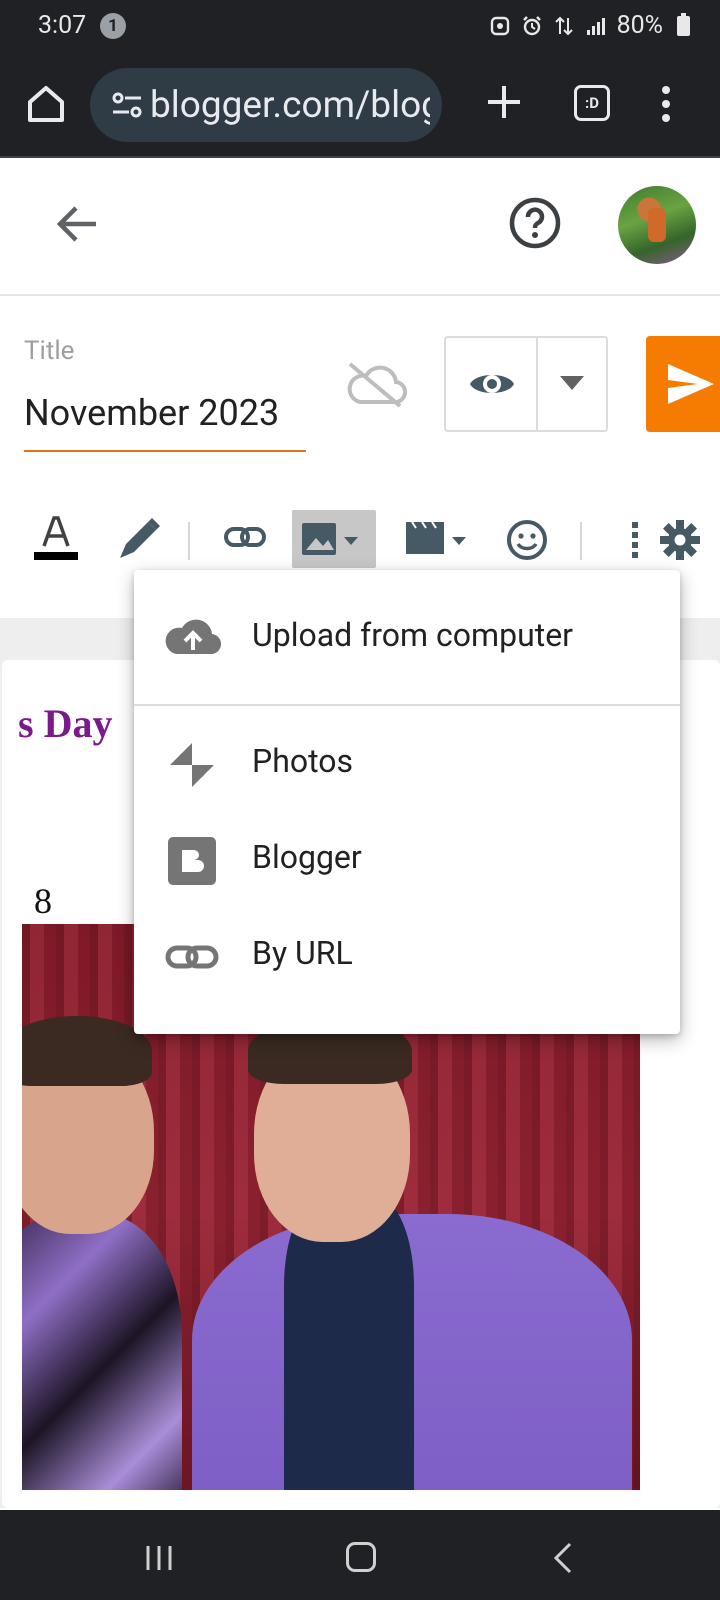  I want to click on notification-count-badge: 1, so click(113, 26).